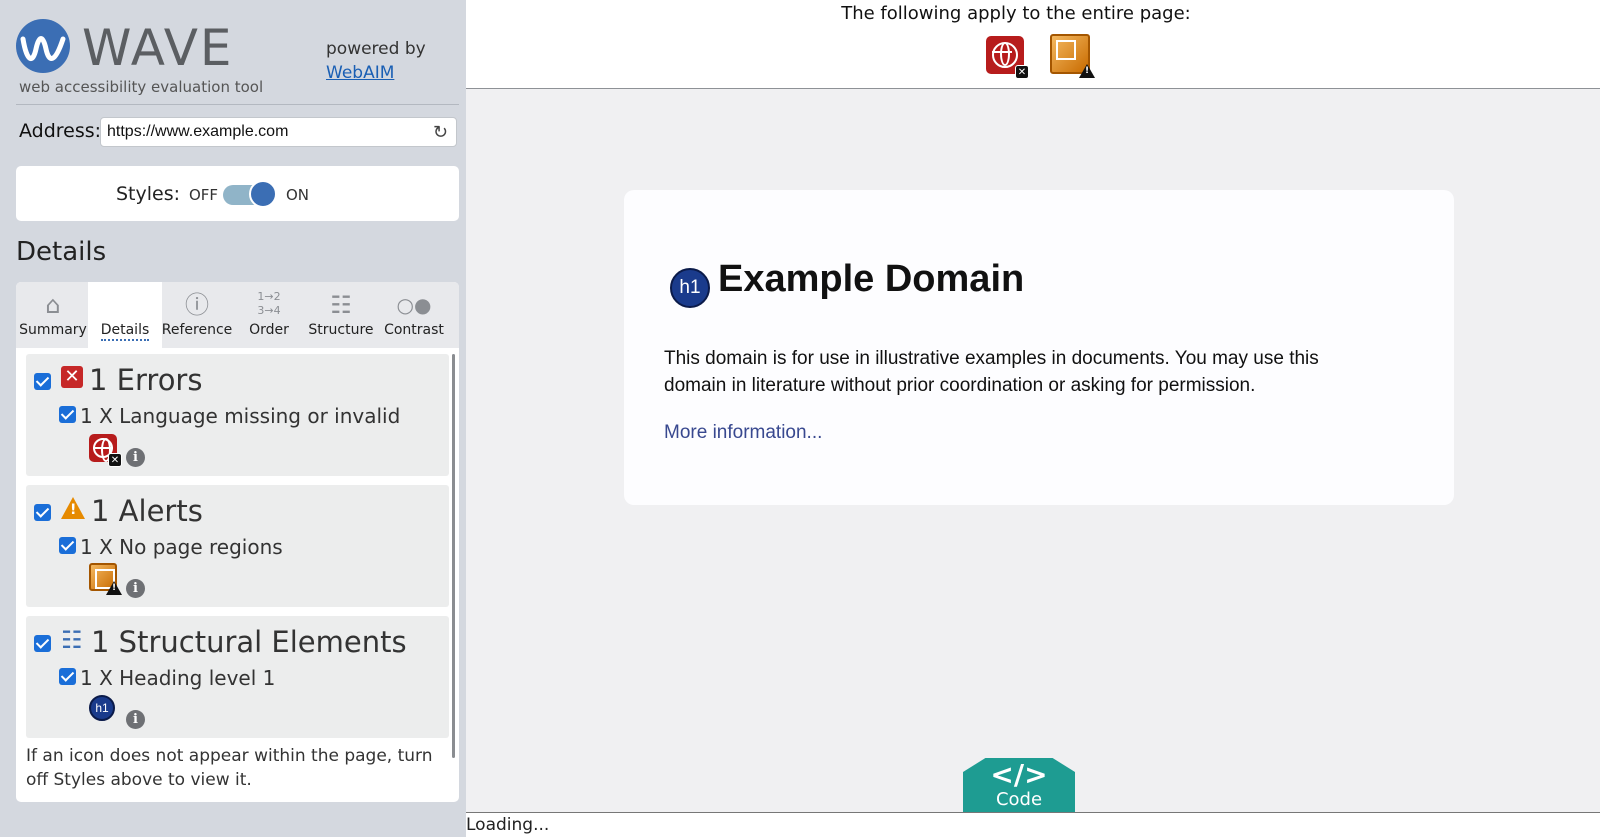  I want to click on tab-contrast: ○● Contrast, so click(414, 315).